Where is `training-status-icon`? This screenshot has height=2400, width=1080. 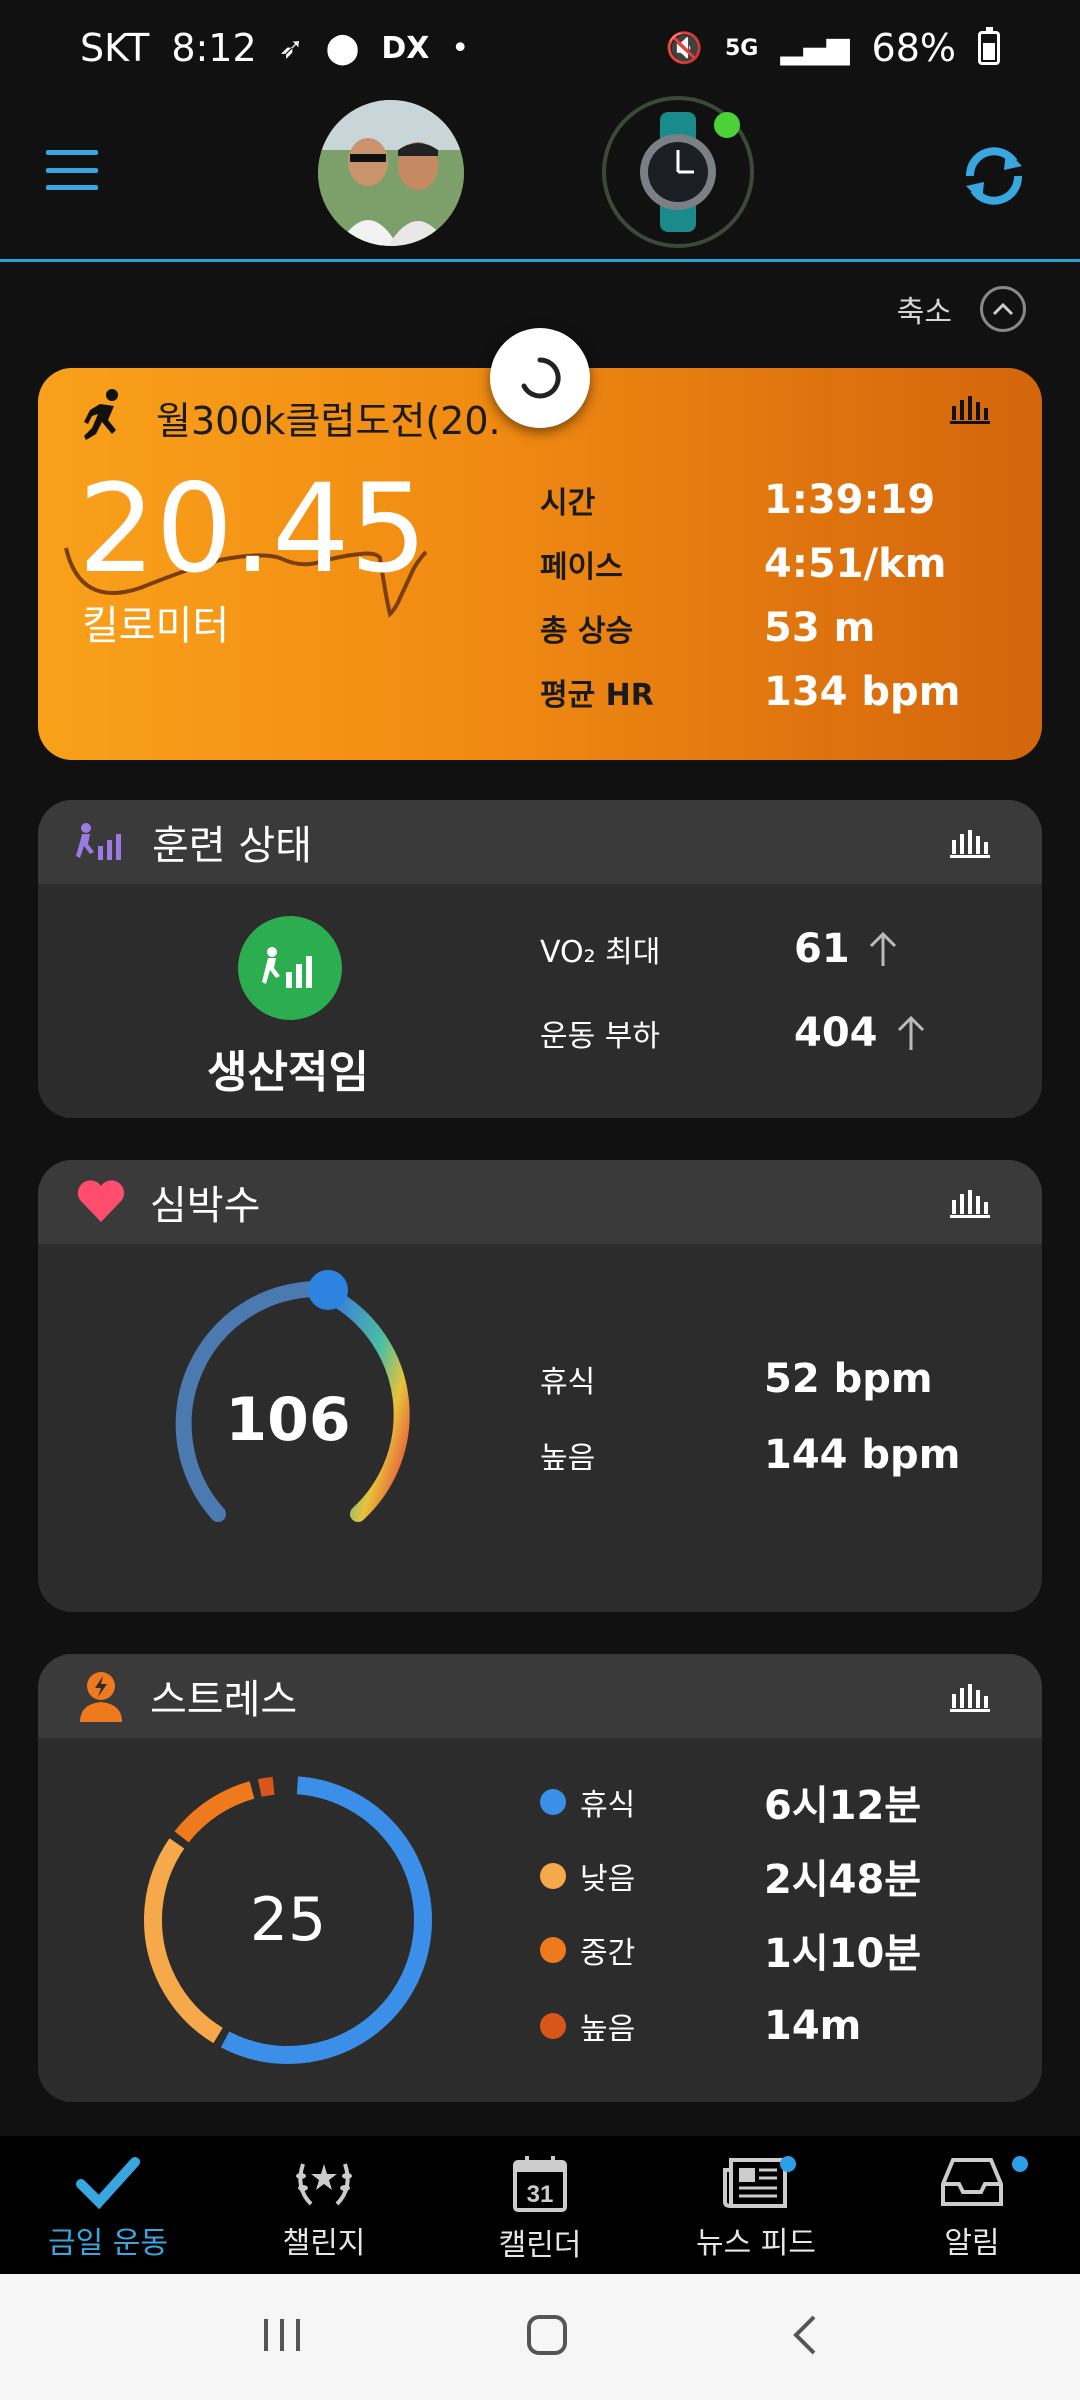
training-status-icon is located at coordinates (98, 841).